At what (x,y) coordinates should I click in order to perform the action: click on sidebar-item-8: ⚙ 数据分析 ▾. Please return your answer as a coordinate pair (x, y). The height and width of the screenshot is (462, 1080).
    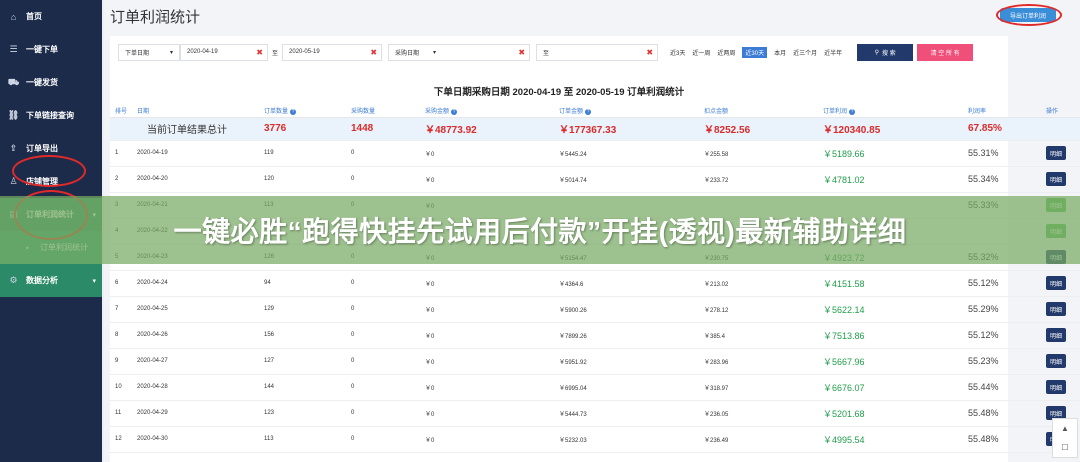
    Looking at the image, I should click on (51, 280).